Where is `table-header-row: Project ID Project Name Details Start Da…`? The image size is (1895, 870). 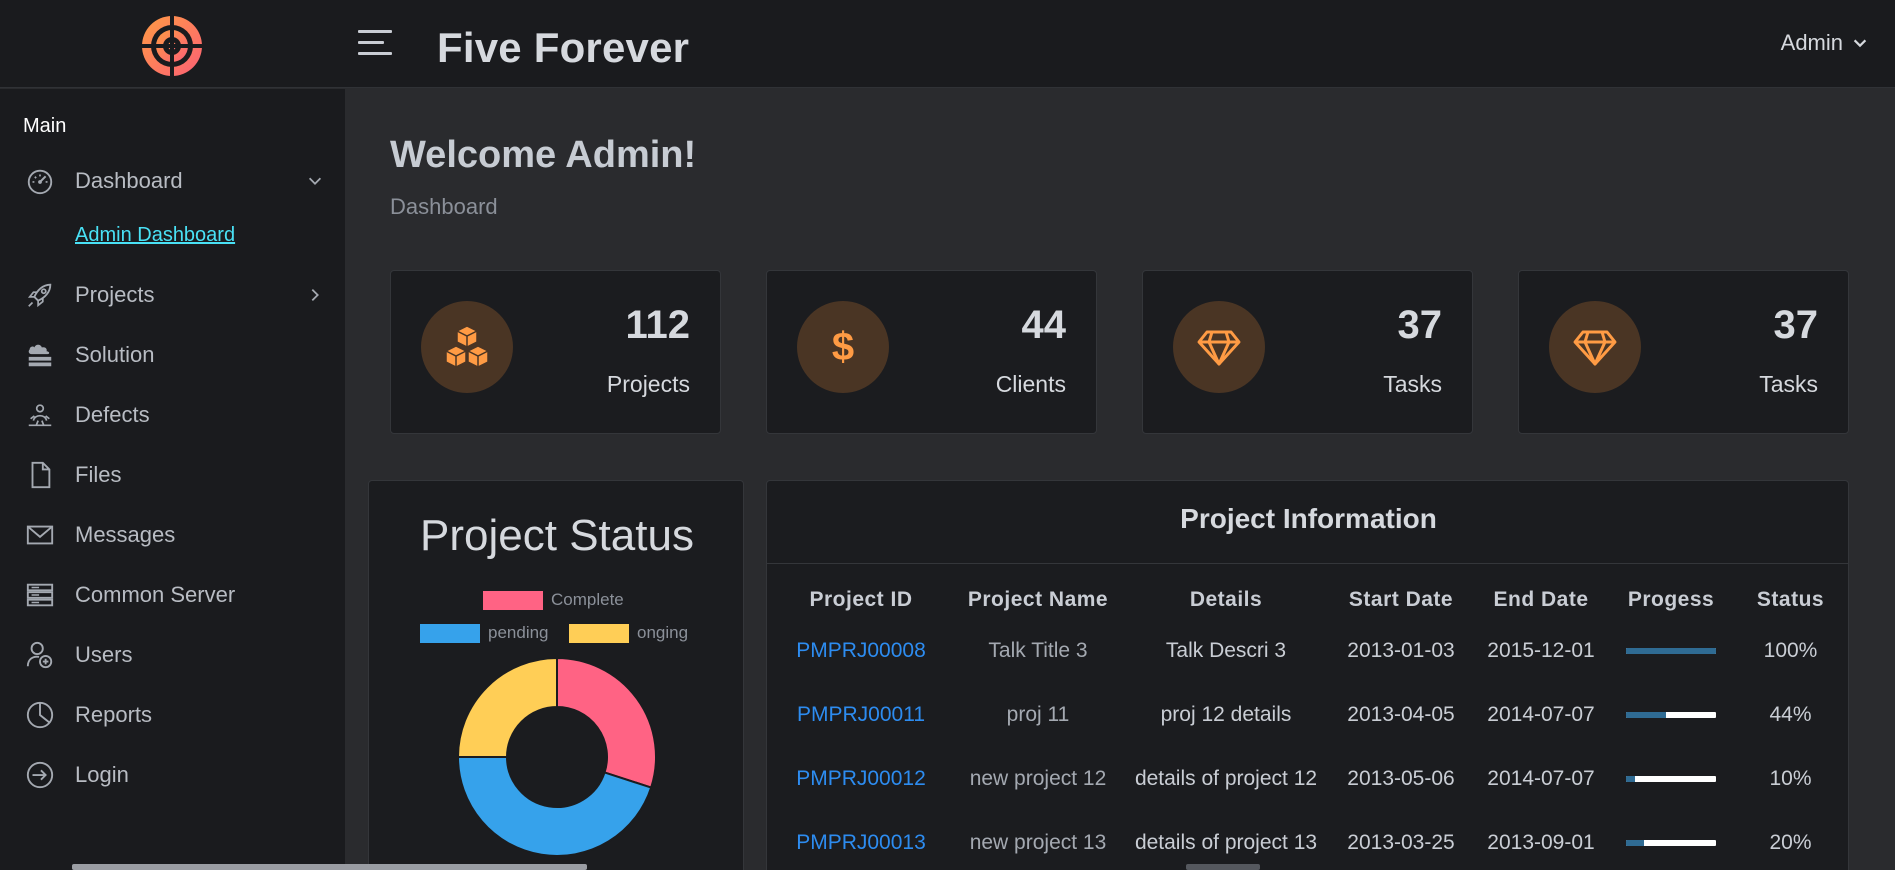 table-header-row: Project ID Project Name Details Start Da… is located at coordinates (1307, 600).